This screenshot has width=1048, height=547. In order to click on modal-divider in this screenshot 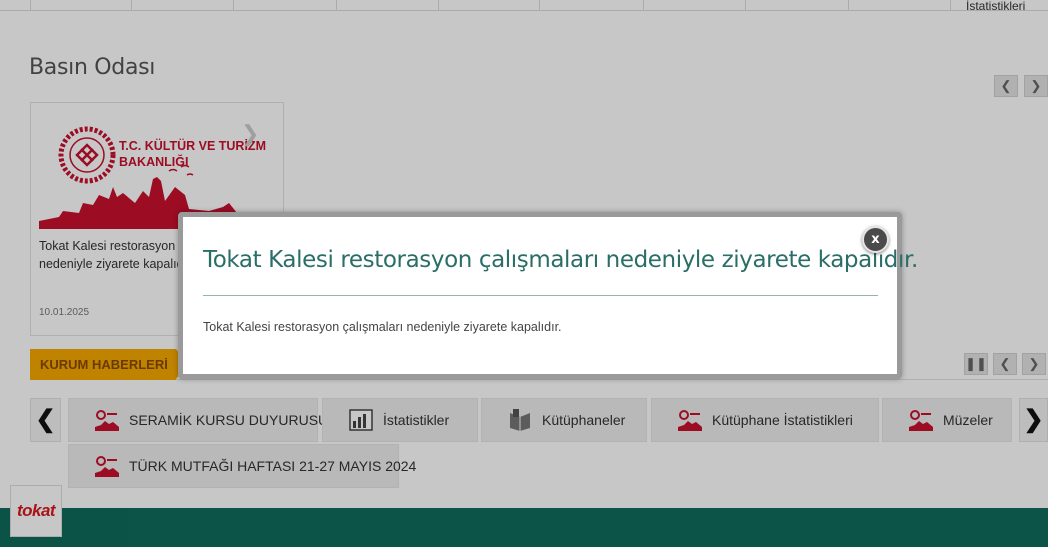, I will do `click(540, 295)`.